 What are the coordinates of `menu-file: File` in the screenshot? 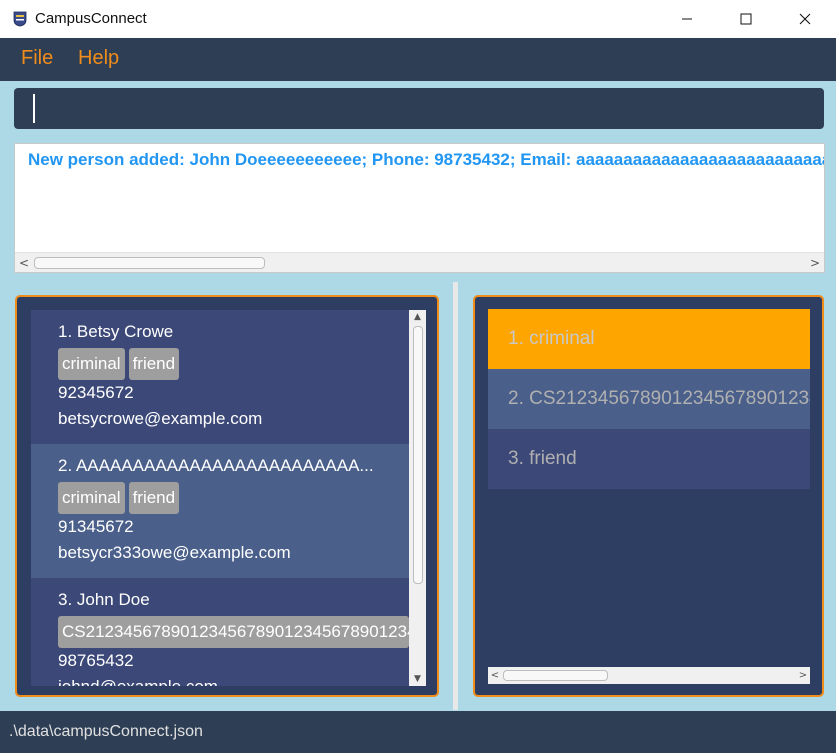 It's located at (37, 58).